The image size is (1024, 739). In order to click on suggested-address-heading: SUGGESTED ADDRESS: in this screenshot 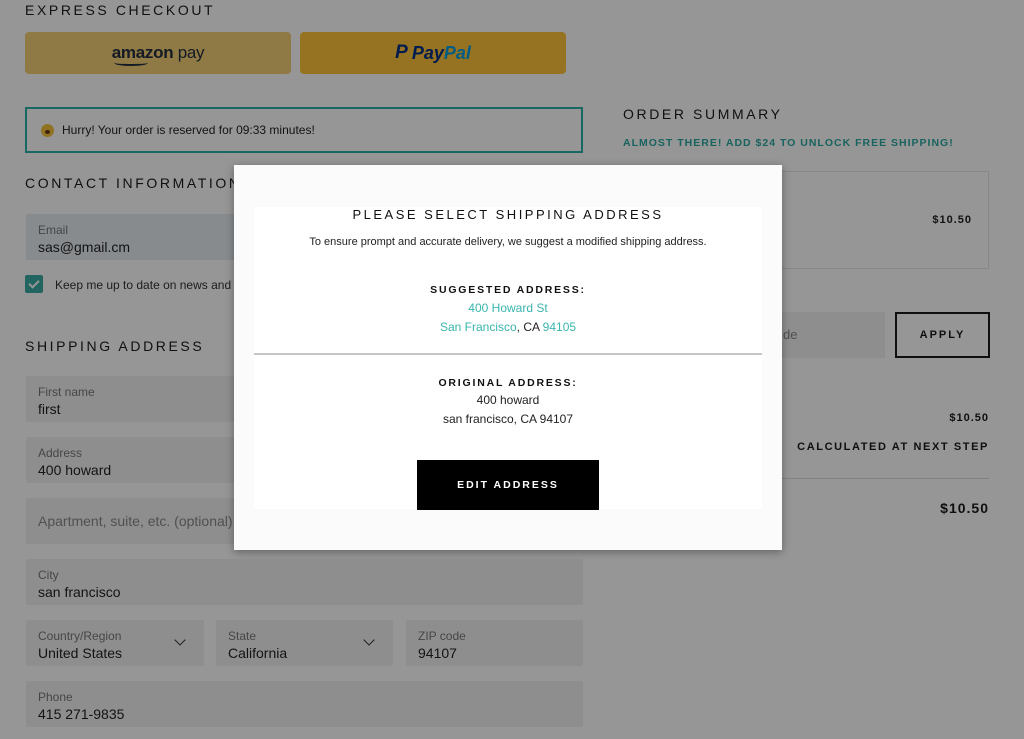, I will do `click(508, 290)`.